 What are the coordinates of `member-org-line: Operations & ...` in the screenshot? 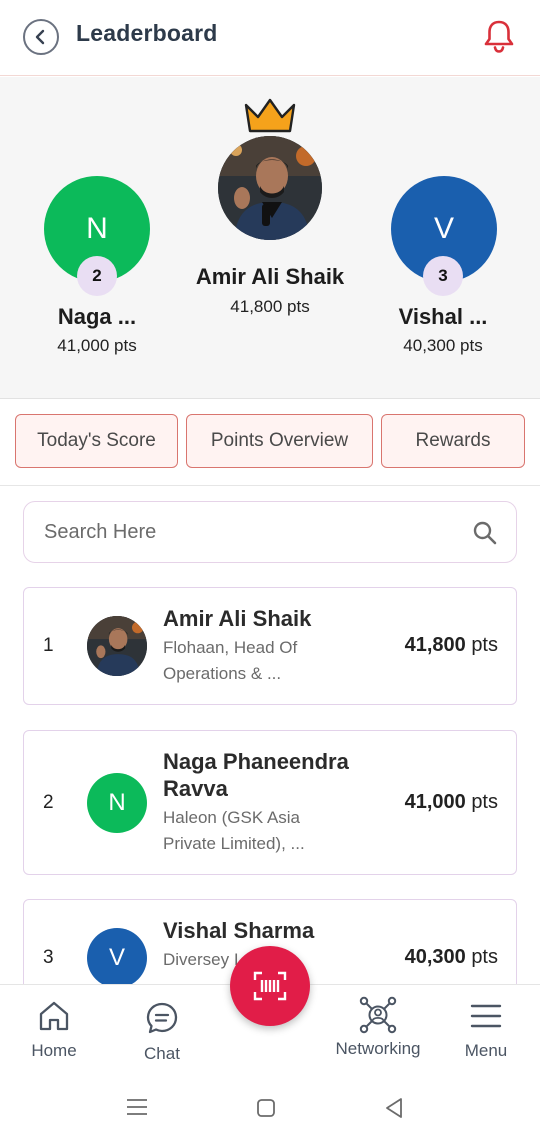 It's located at (222, 673).